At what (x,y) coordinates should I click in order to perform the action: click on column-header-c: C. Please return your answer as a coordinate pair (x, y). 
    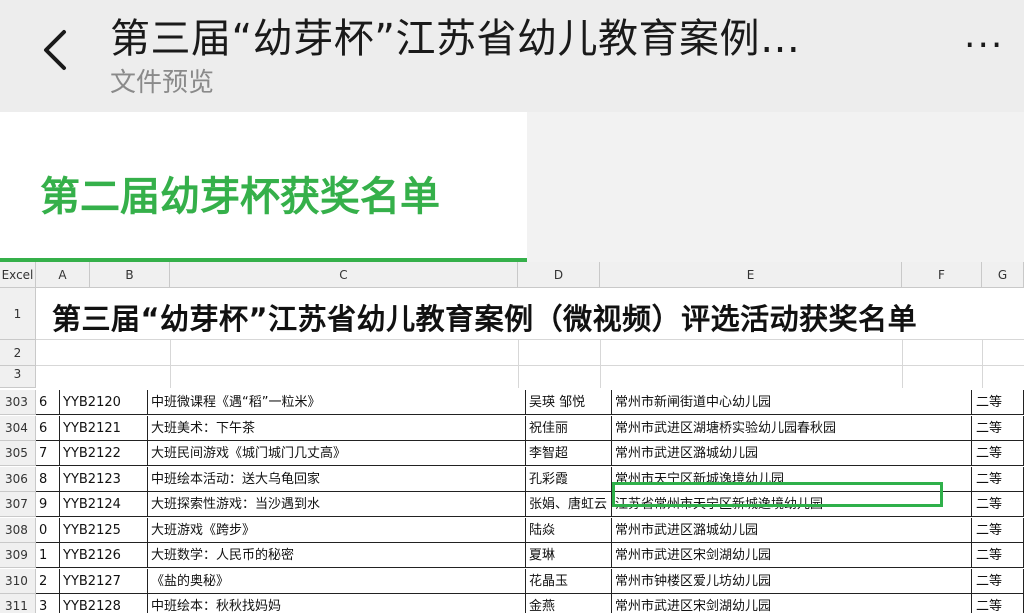
    Looking at the image, I should click on (344, 275).